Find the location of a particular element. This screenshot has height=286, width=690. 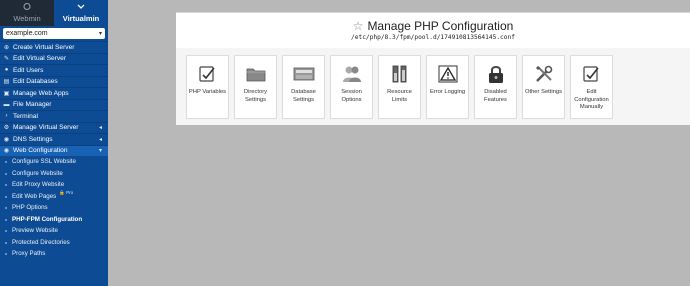

sidebar-item-manage-web-apps: ▣ Manage Web Apps is located at coordinates (54, 93).